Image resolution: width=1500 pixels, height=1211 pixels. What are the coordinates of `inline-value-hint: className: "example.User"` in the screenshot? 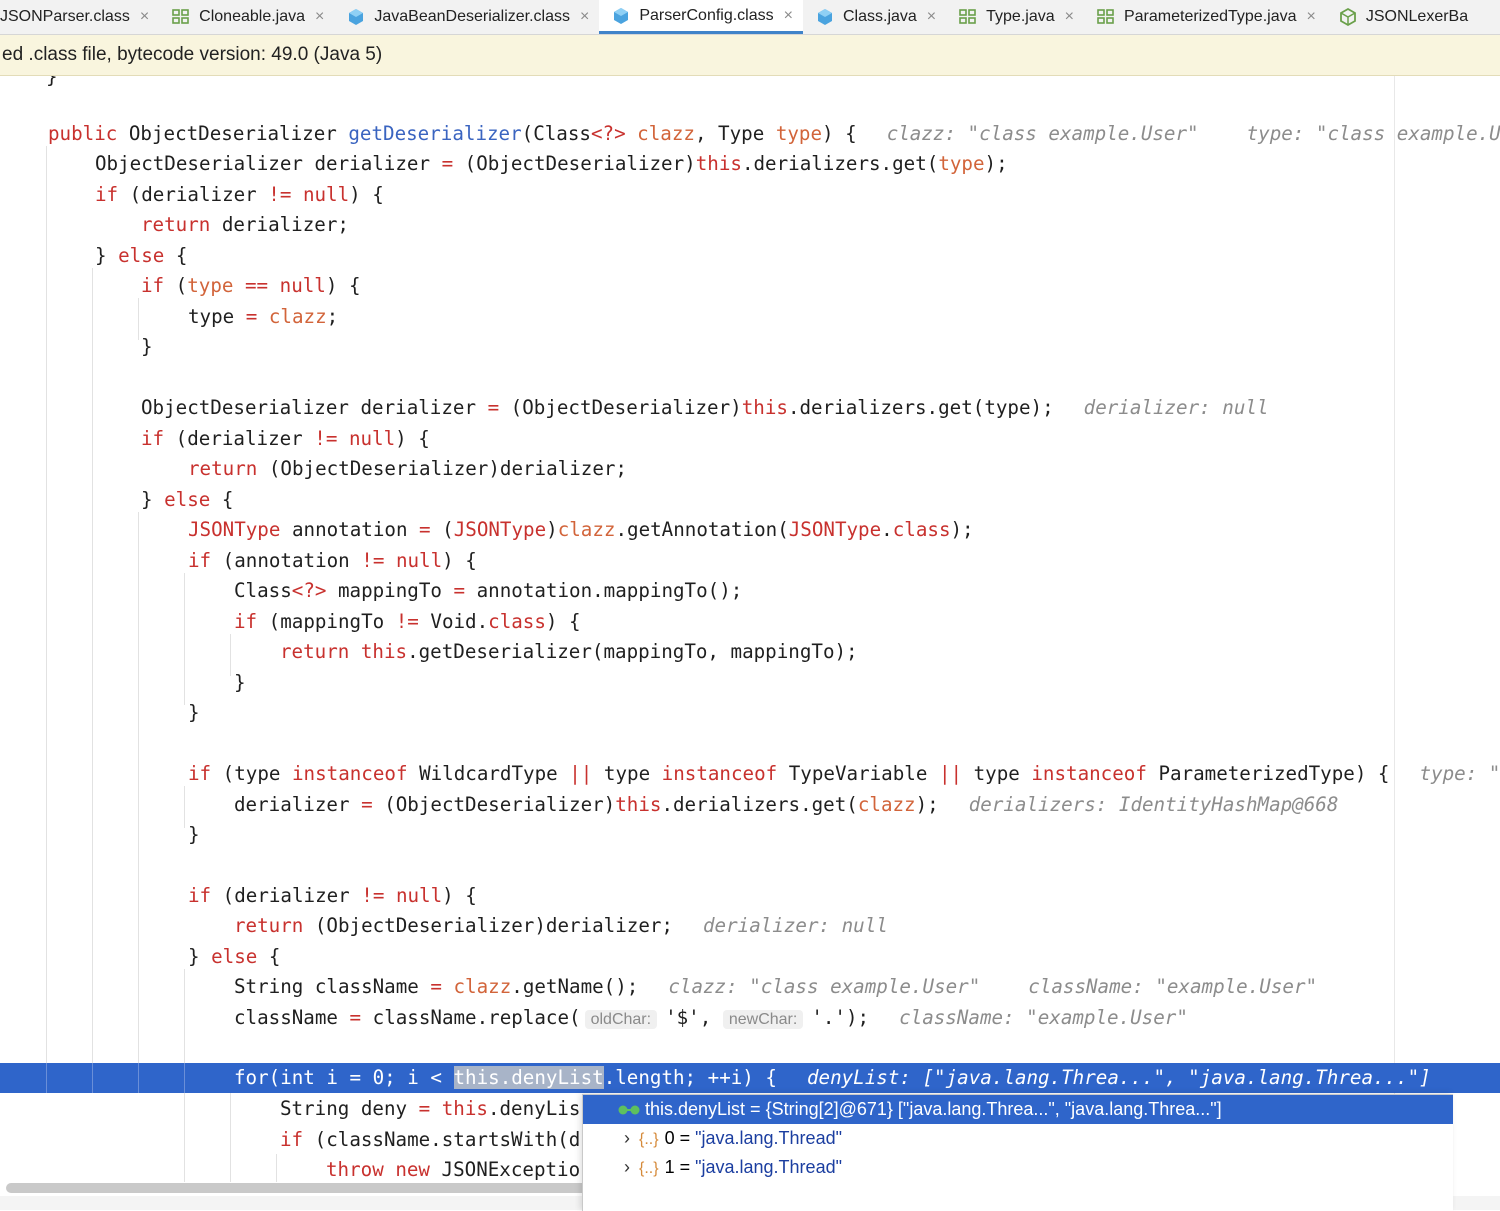 It's located at (1173, 986).